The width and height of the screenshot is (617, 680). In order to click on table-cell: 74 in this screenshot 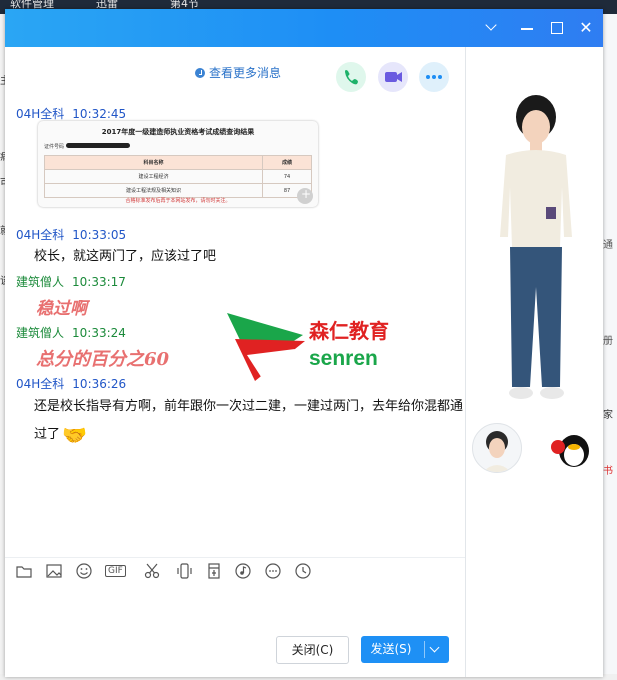, I will do `click(287, 176)`.